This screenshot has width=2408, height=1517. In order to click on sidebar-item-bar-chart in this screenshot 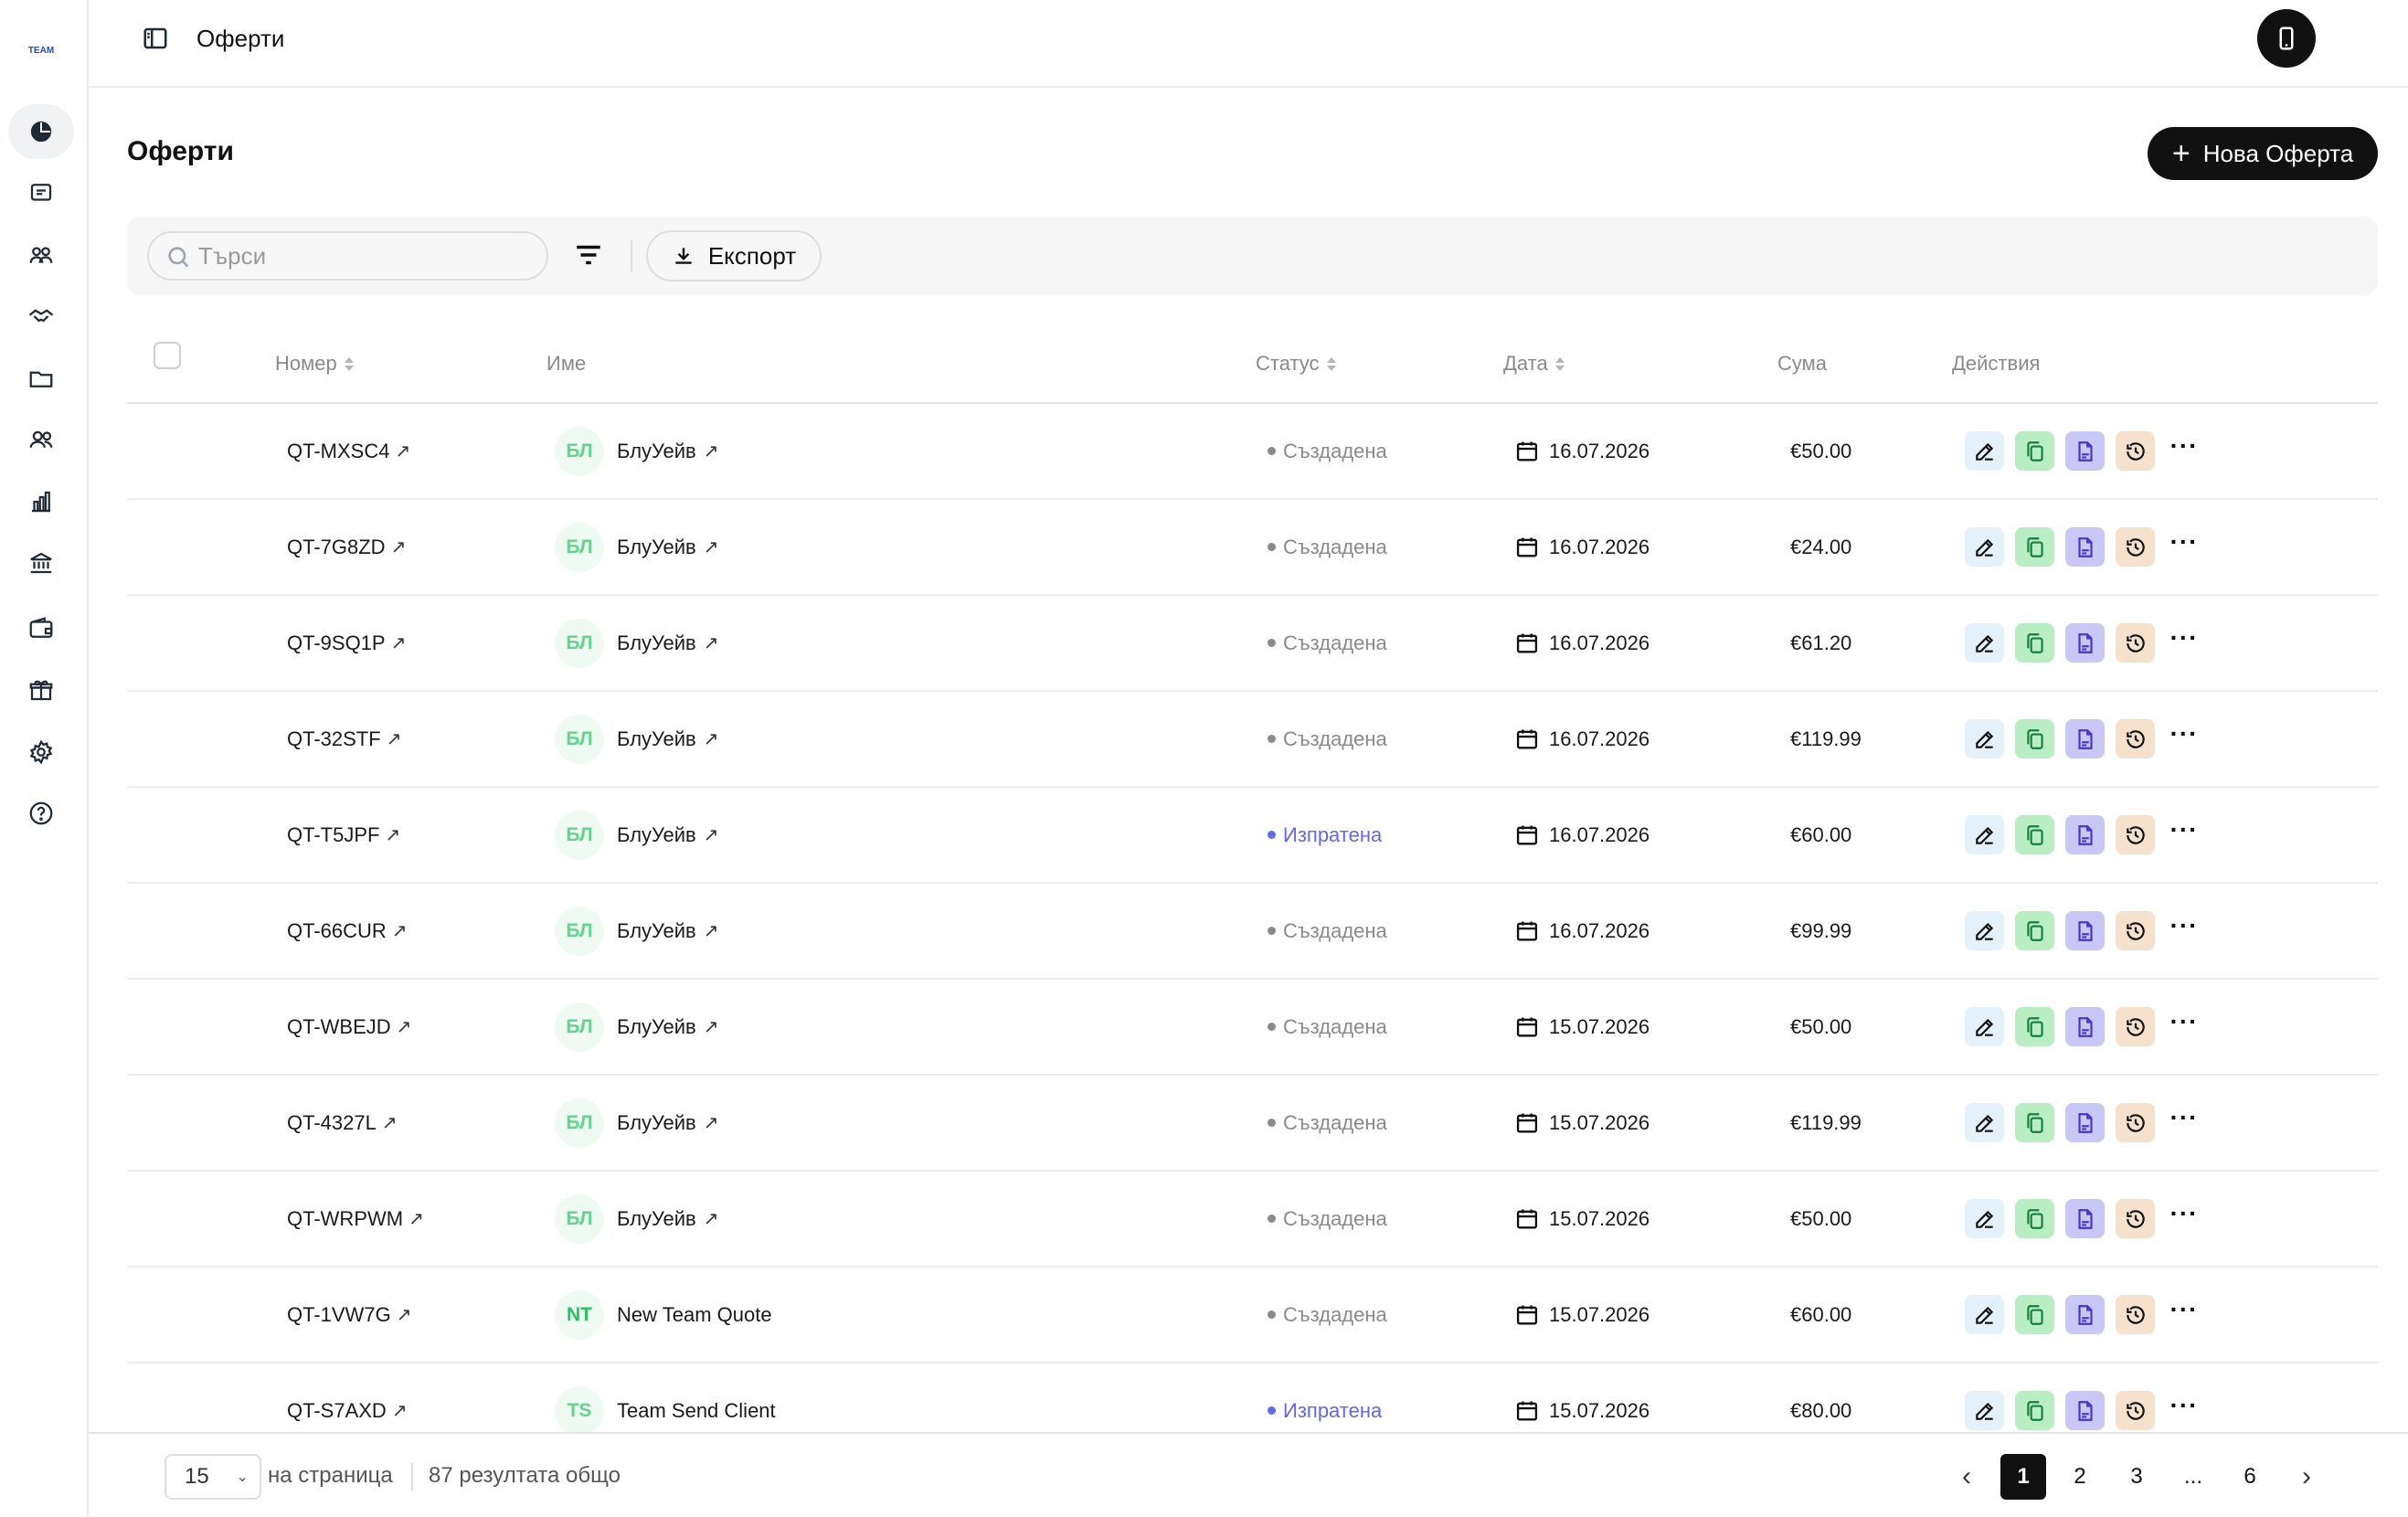, I will do `click(41, 501)`.